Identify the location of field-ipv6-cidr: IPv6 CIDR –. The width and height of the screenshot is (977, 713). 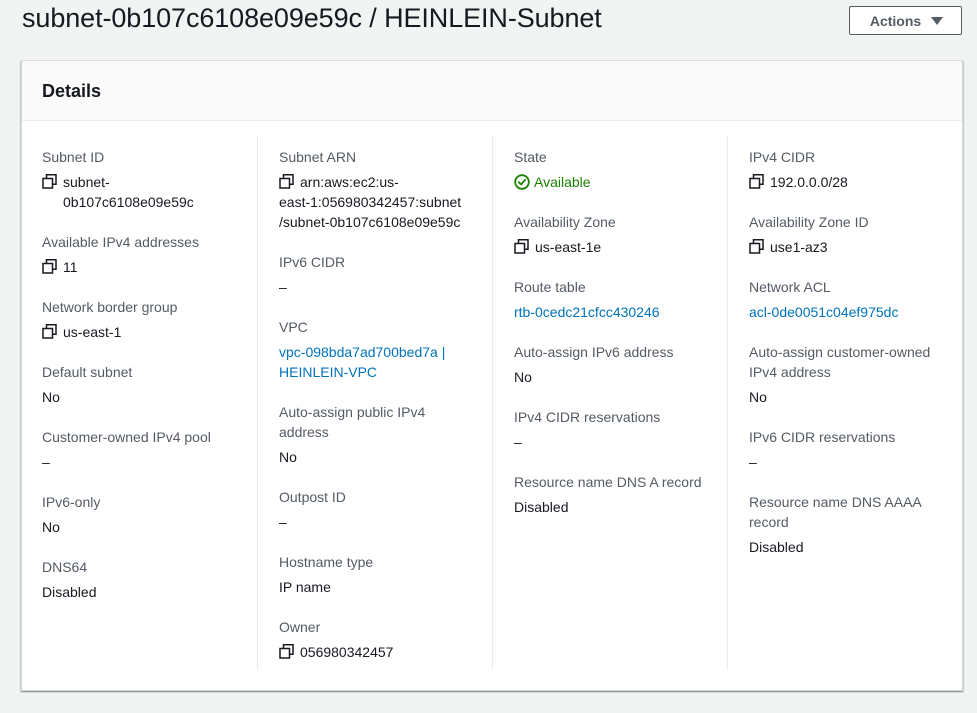
(385, 274).